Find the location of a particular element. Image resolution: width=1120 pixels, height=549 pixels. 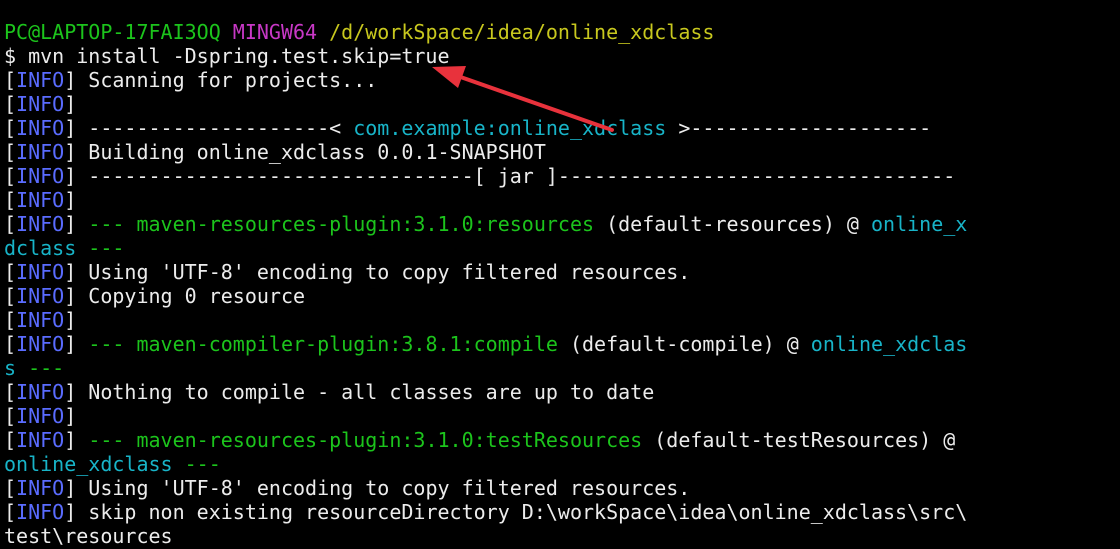

terminal-text: /d/workSpace/idea/online_xdclass is located at coordinates (522, 32).